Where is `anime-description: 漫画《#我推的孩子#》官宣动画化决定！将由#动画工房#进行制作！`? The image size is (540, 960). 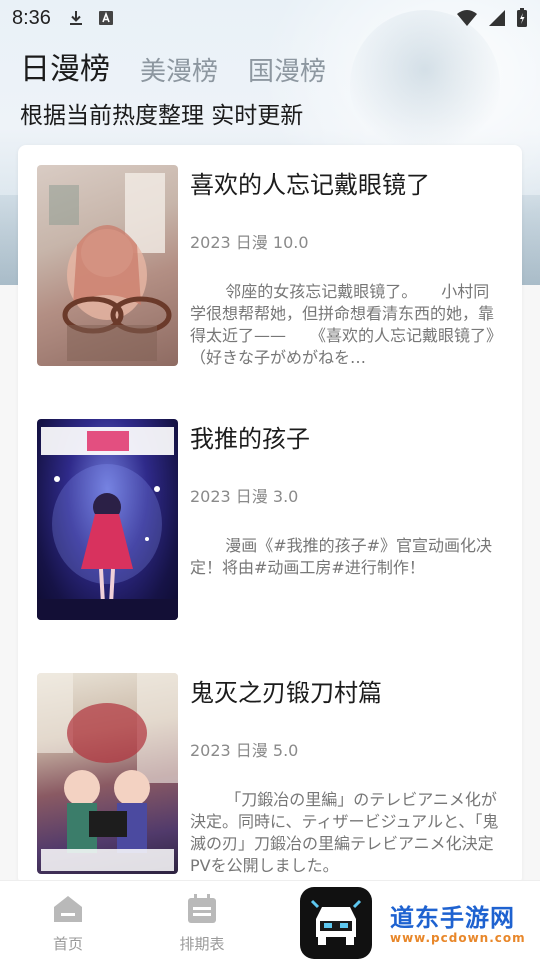
anime-description: 漫画《#我推的孩子#》官宣动画化决定！将由#动画工房#进行制作！ is located at coordinates (341, 556).